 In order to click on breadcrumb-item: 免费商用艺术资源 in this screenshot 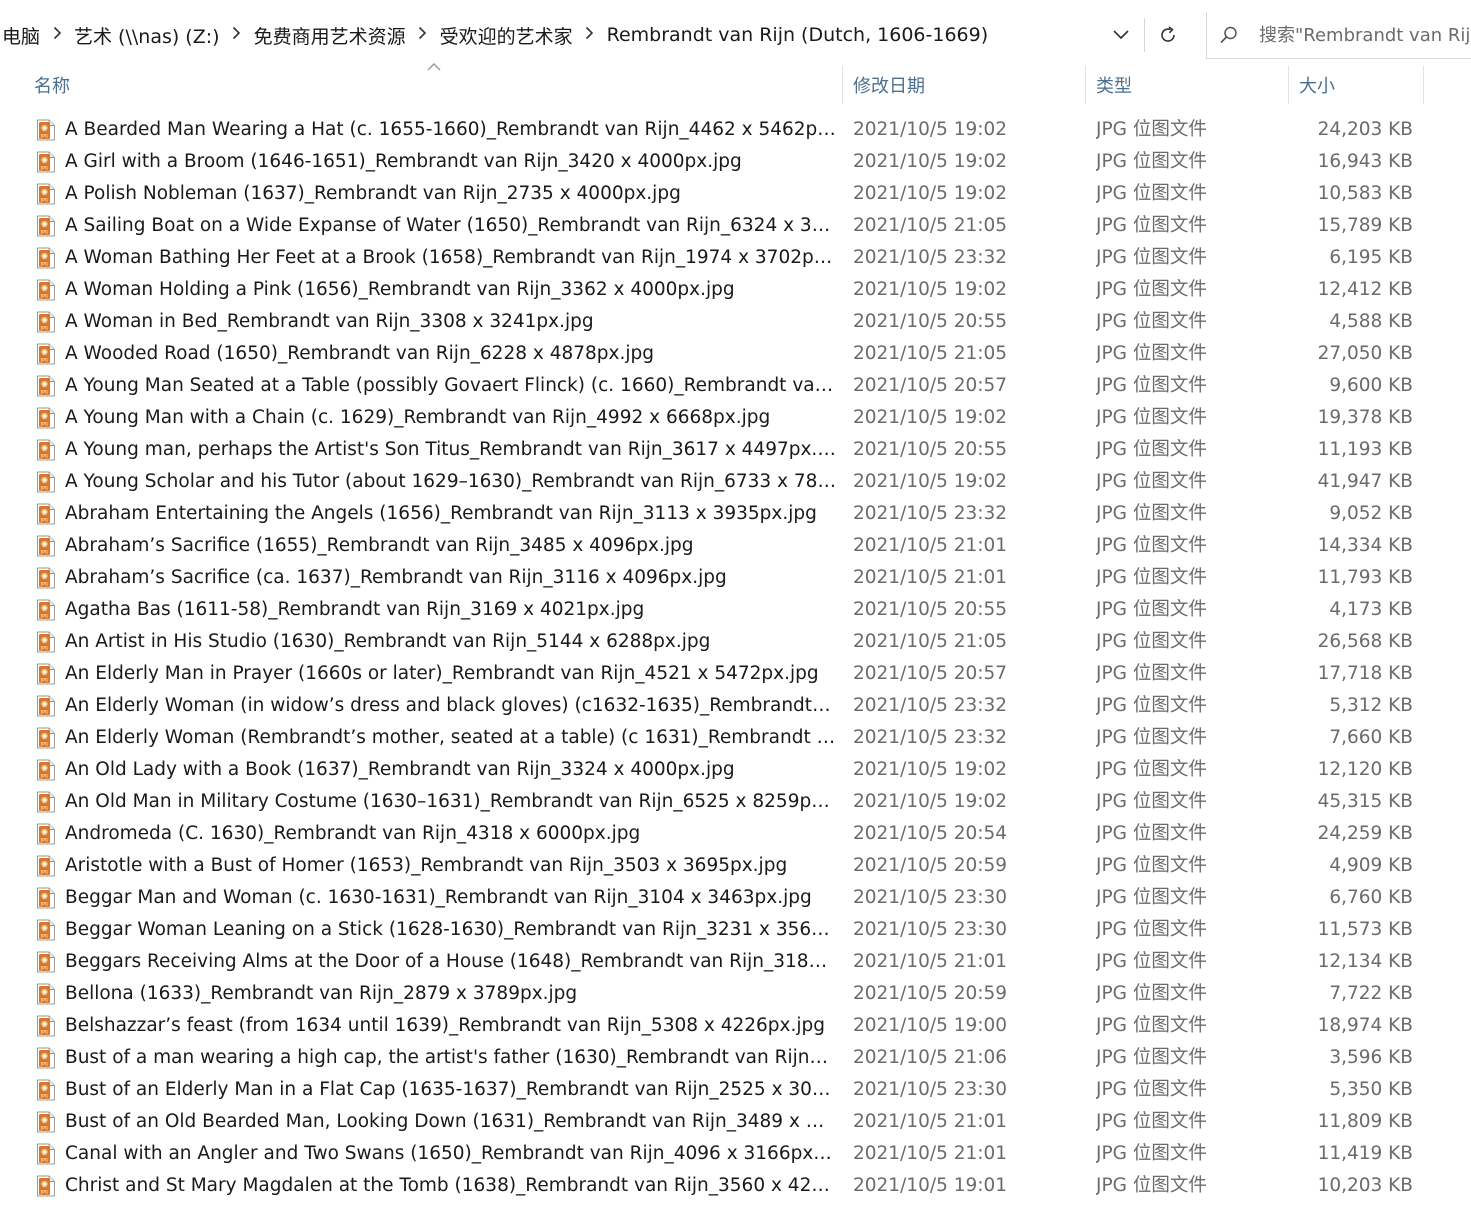, I will do `click(330, 35)`.